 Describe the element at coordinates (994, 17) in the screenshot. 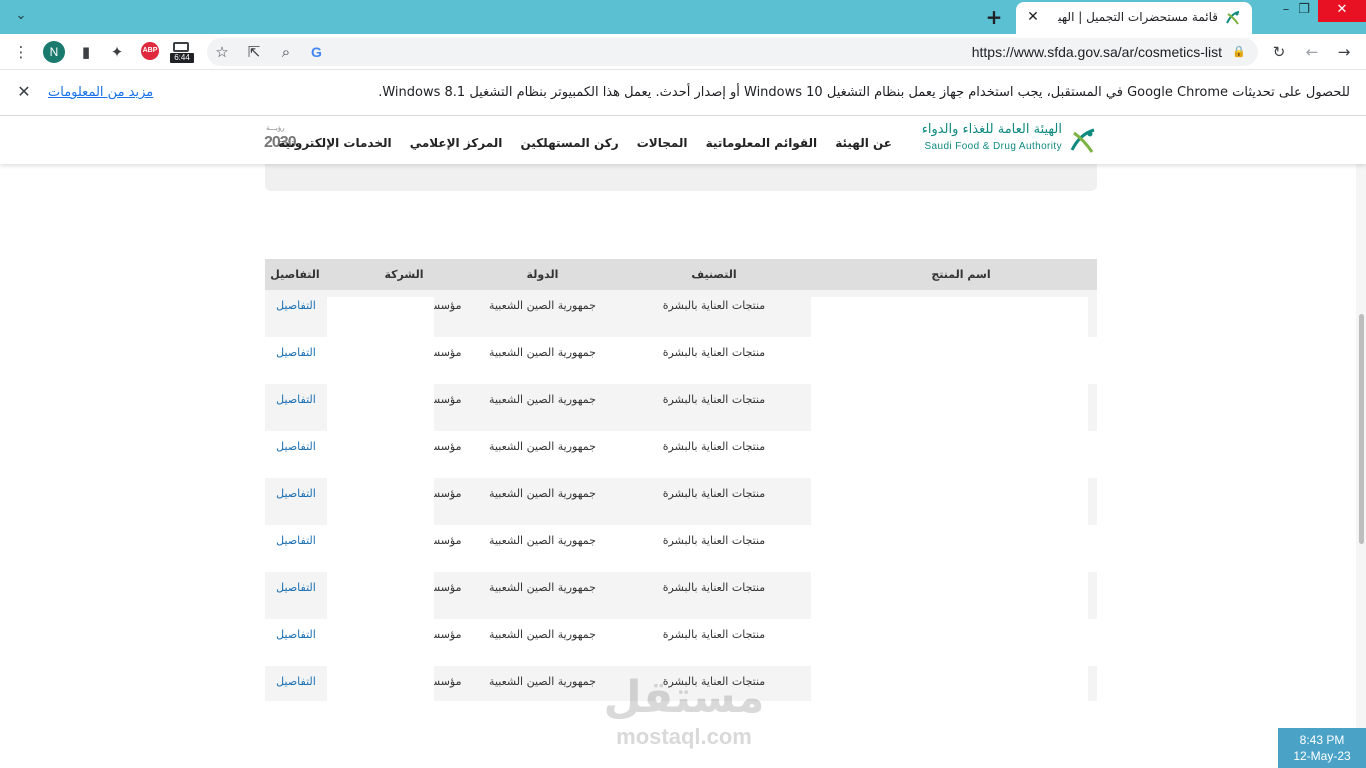

I see `new-tab-button: +` at that location.